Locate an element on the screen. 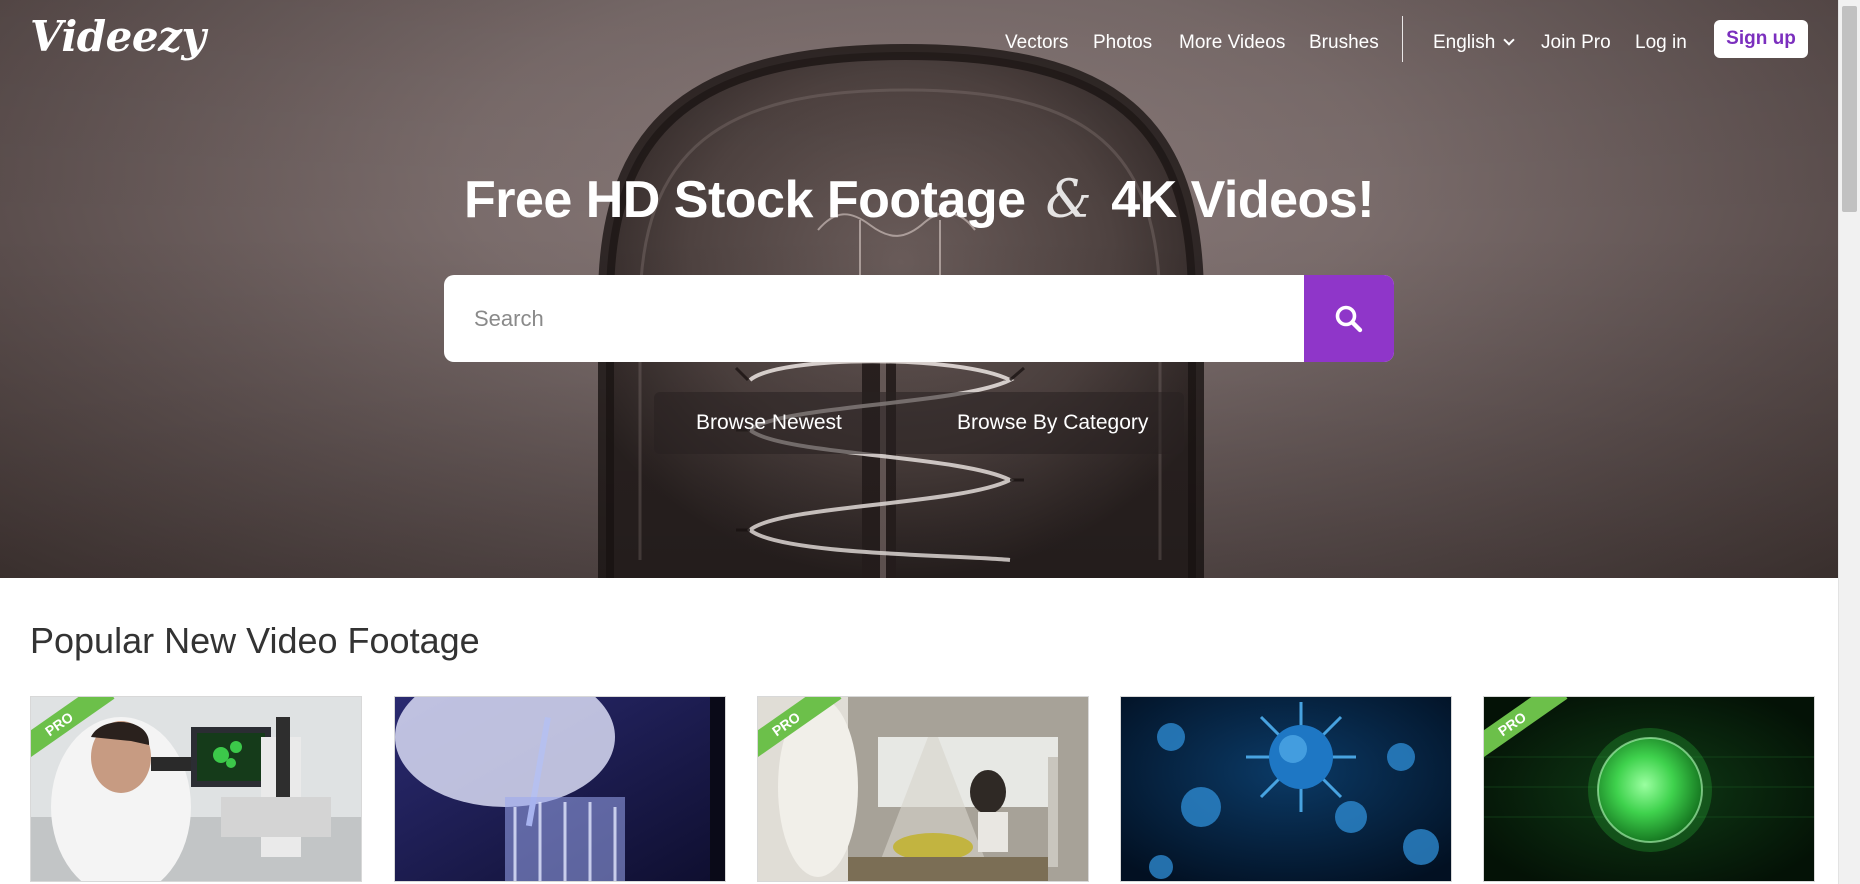 The image size is (1860, 884). site-logo: Videezy is located at coordinates (118, 36).